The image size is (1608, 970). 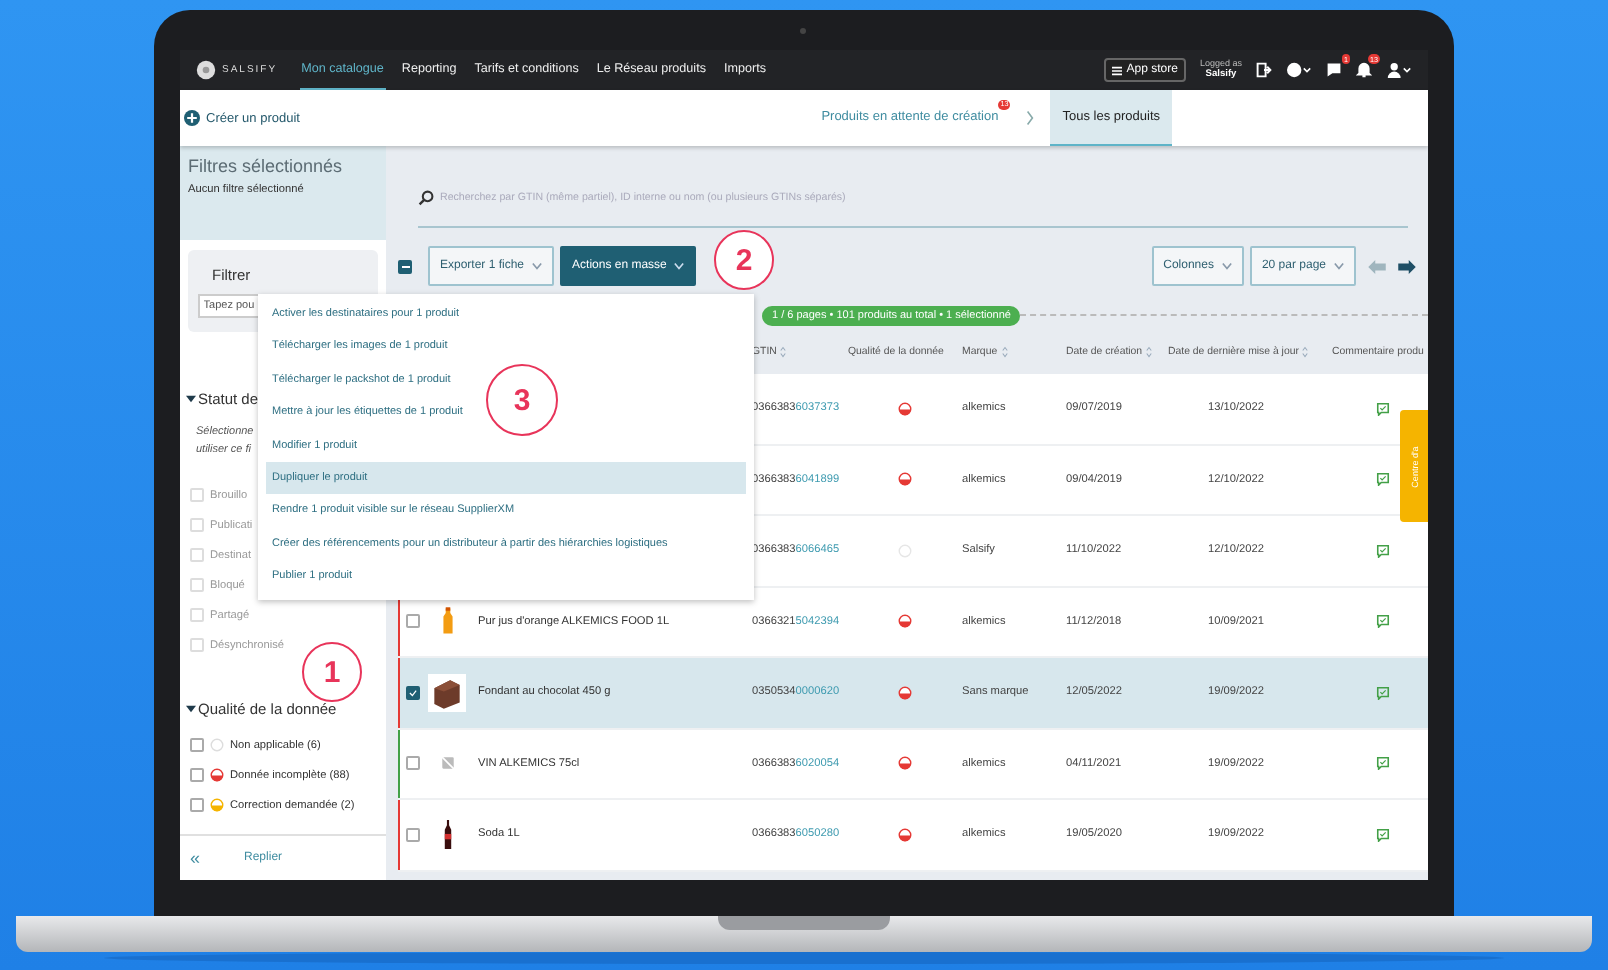 I want to click on next-page-arrow-icon, so click(x=1407, y=266).